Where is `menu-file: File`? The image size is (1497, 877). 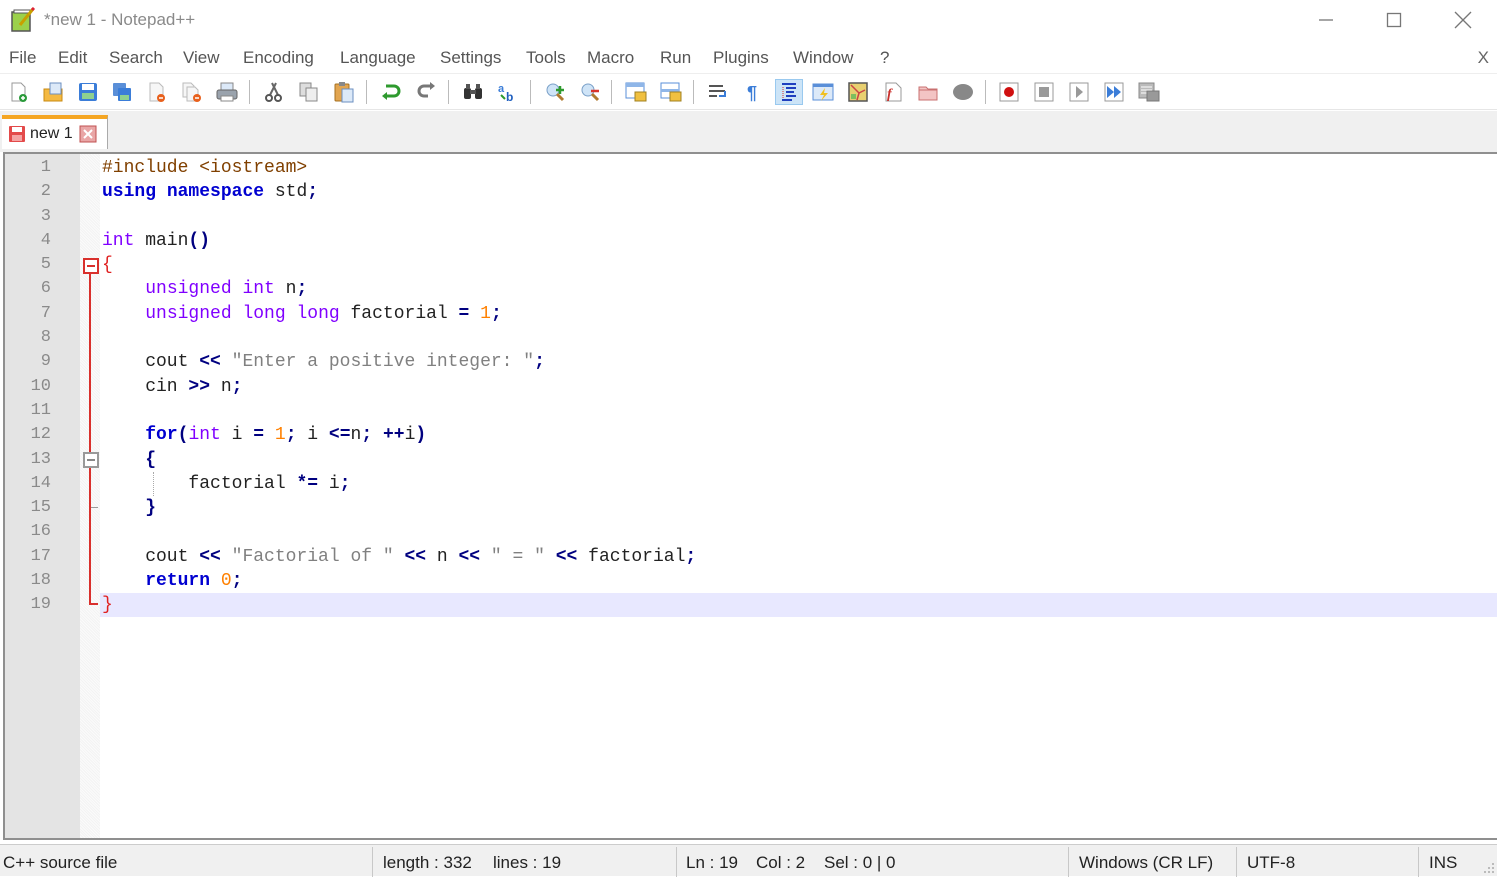 menu-file: File is located at coordinates (22, 58).